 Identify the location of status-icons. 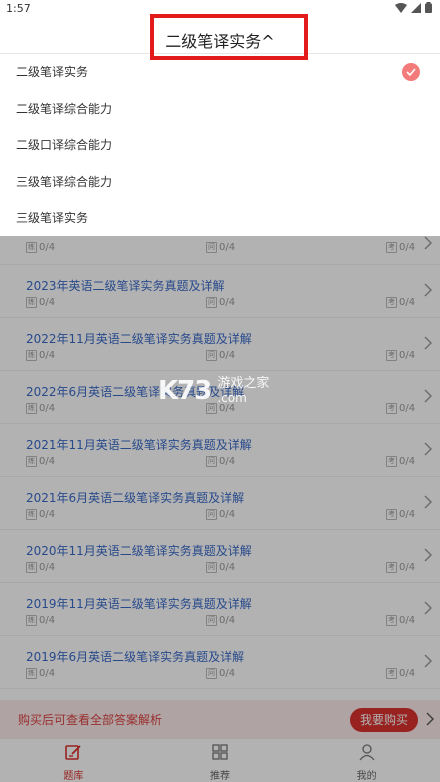
(413, 7).